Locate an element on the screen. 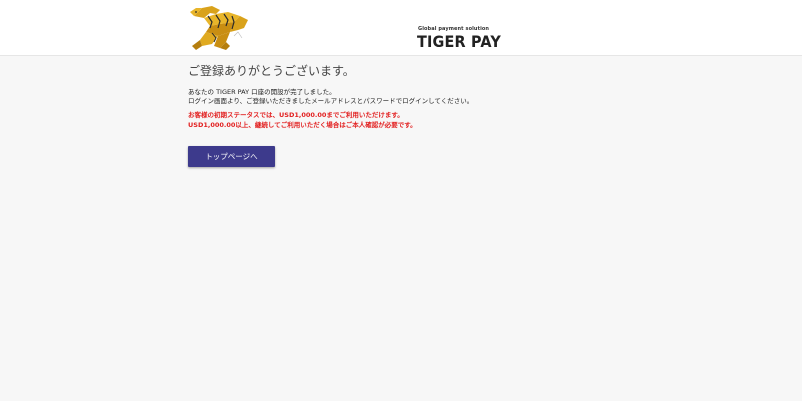 This screenshot has height=401, width=802. page-title: ご登録ありがとうございます。 is located at coordinates (271, 71).